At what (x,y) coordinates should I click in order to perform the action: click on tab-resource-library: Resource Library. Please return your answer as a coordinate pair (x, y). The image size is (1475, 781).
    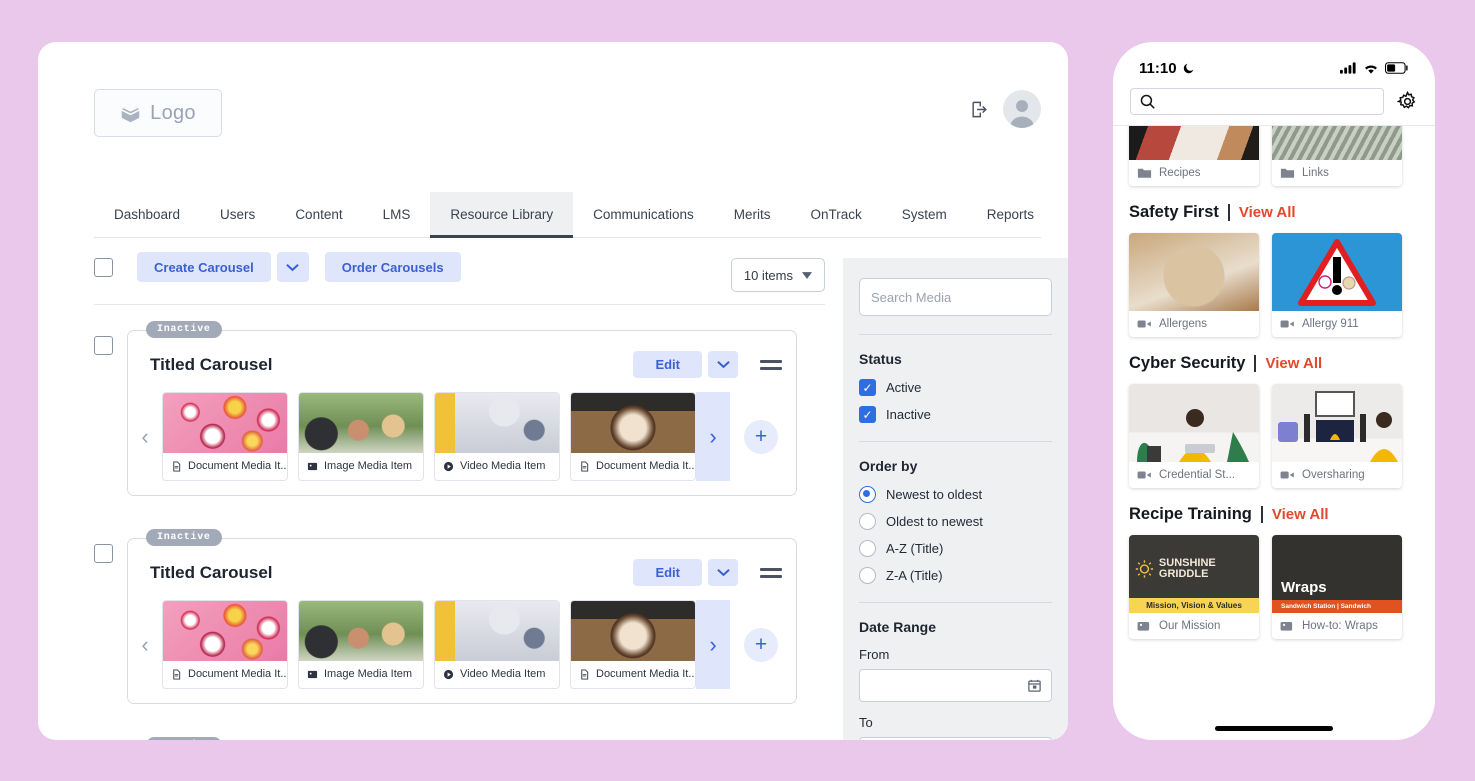
    Looking at the image, I should click on (502, 215).